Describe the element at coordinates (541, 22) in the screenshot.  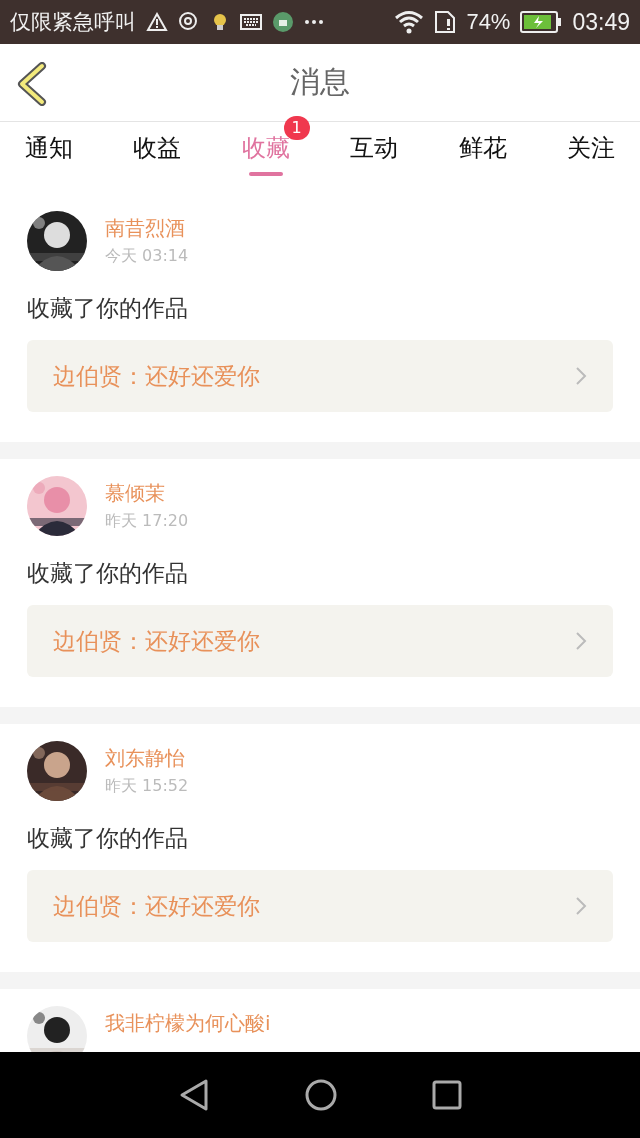
I see `battery-icon` at that location.